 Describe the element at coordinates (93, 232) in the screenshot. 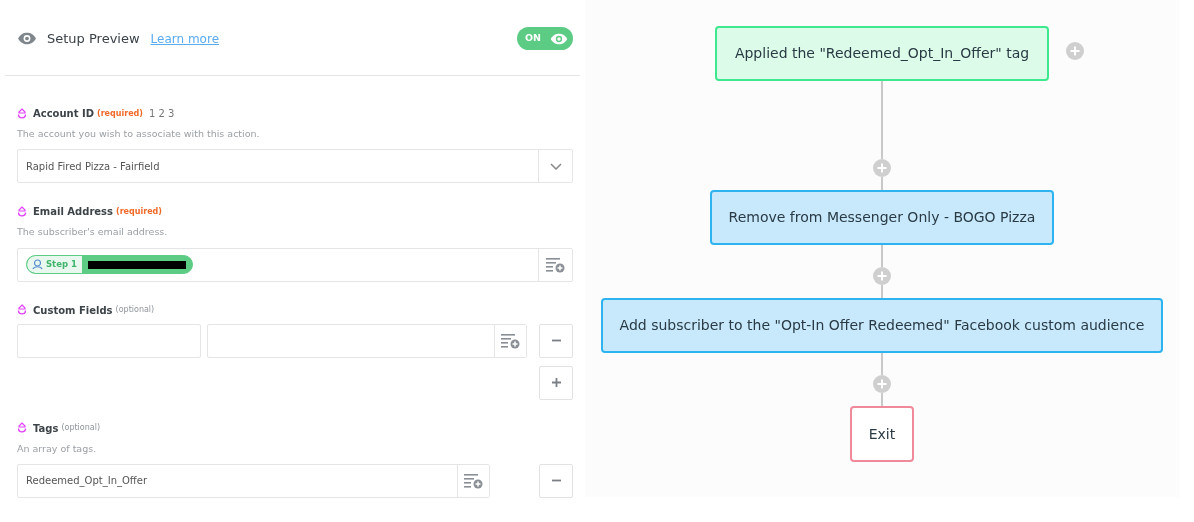

I see `field-description: The subscriber's email address.` at that location.